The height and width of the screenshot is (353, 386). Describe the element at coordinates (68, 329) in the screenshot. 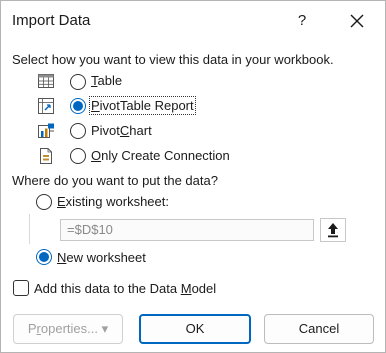

I see `properties-button: Properties... ▾` at that location.